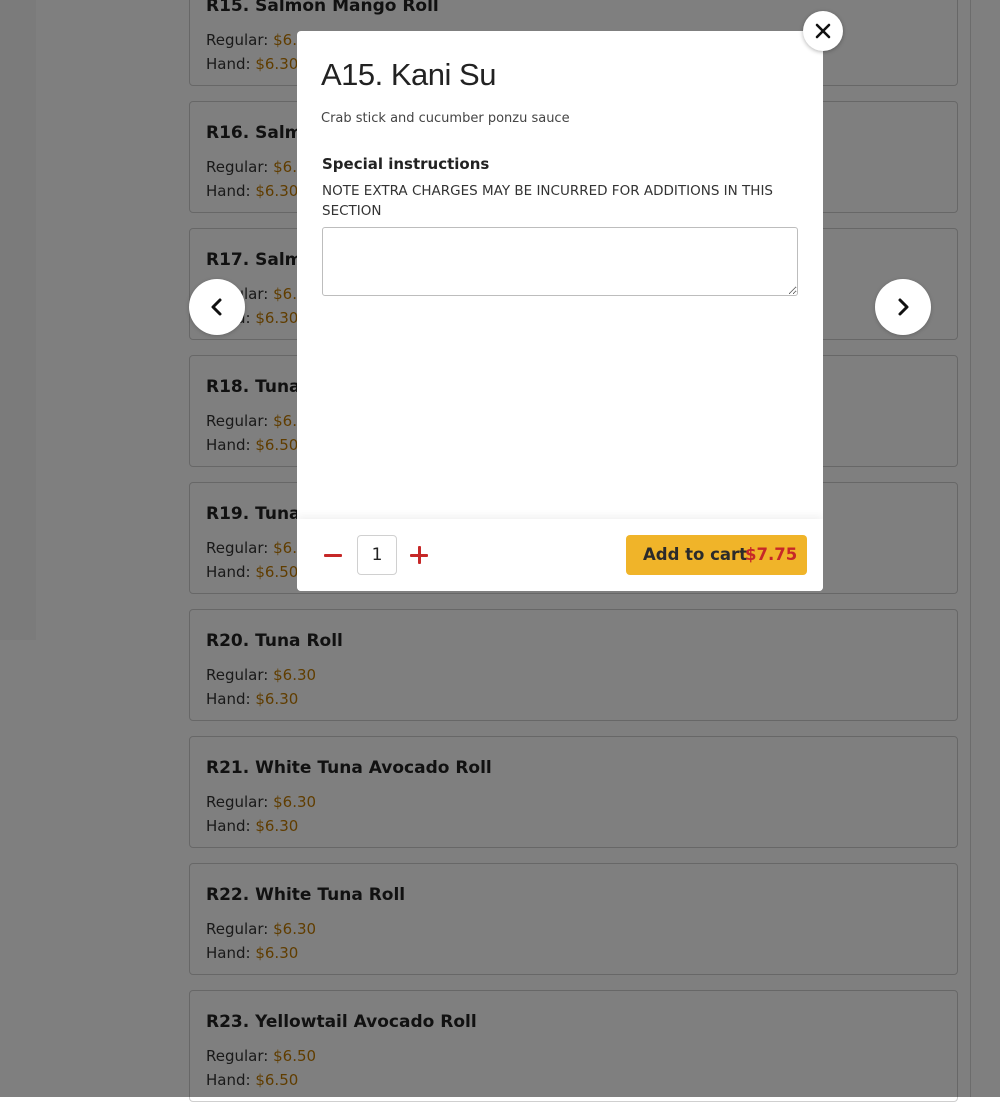  I want to click on chevron-left-icon, so click(216, 307).